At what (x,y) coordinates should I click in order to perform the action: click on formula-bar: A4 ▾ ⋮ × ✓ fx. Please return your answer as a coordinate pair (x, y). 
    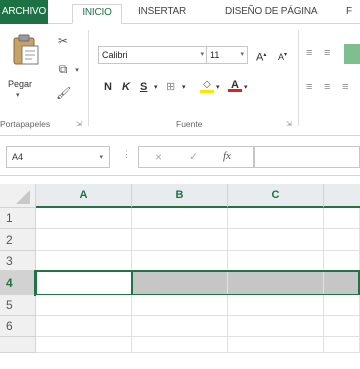
    Looking at the image, I should click on (180, 156).